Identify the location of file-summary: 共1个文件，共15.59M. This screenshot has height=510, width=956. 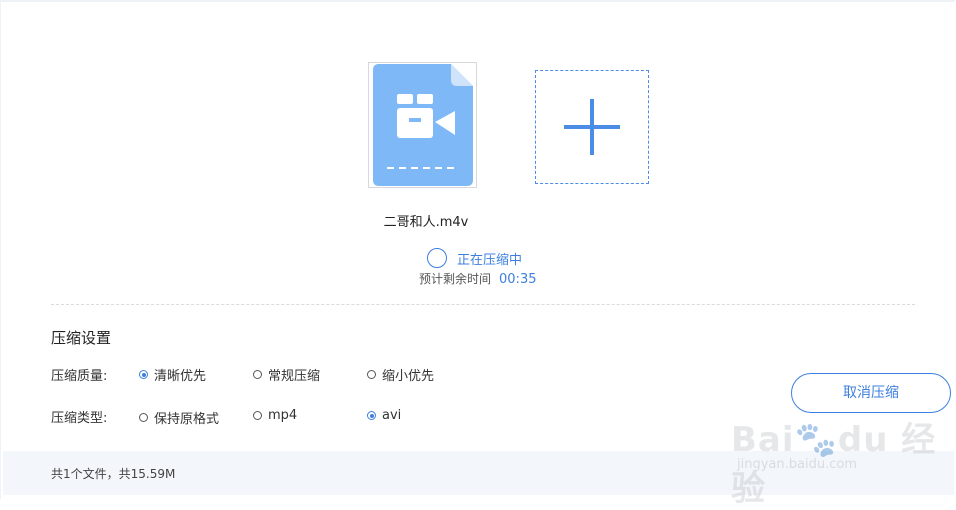
(113, 474).